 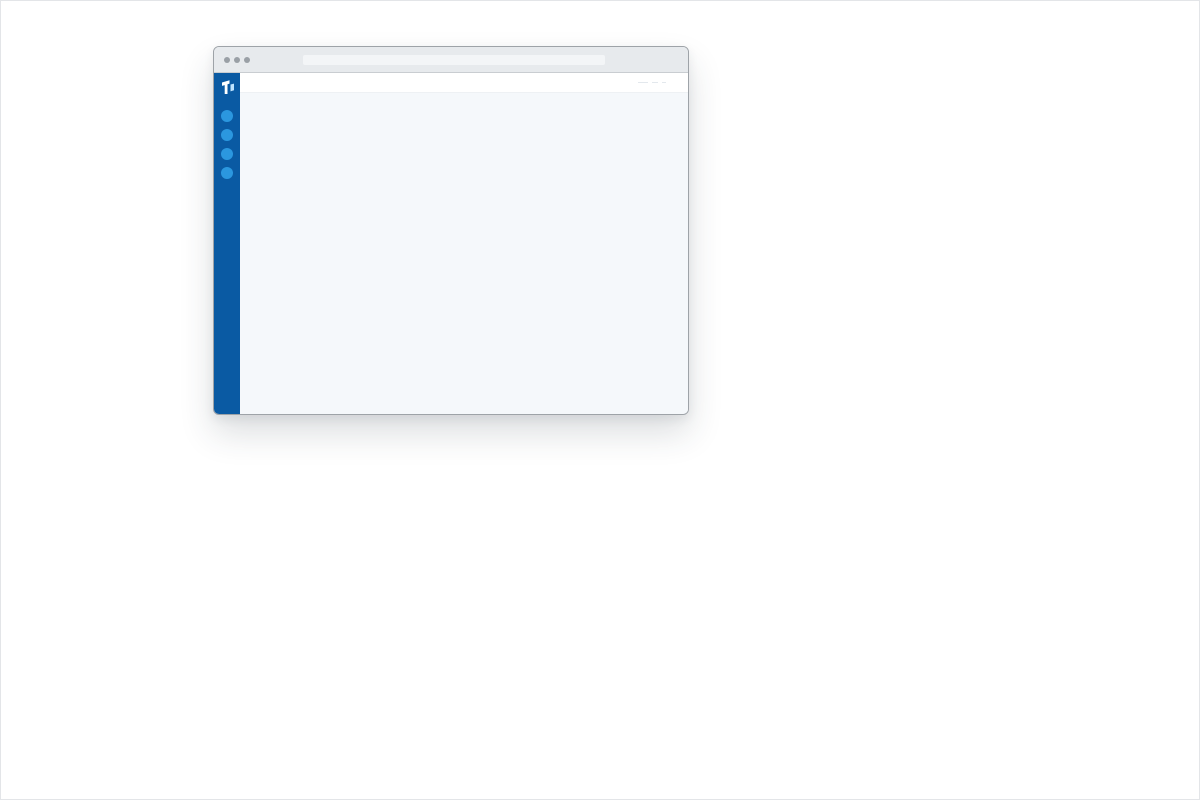 What do you see at coordinates (228, 87) in the screenshot?
I see `brand-logo-icon` at bounding box center [228, 87].